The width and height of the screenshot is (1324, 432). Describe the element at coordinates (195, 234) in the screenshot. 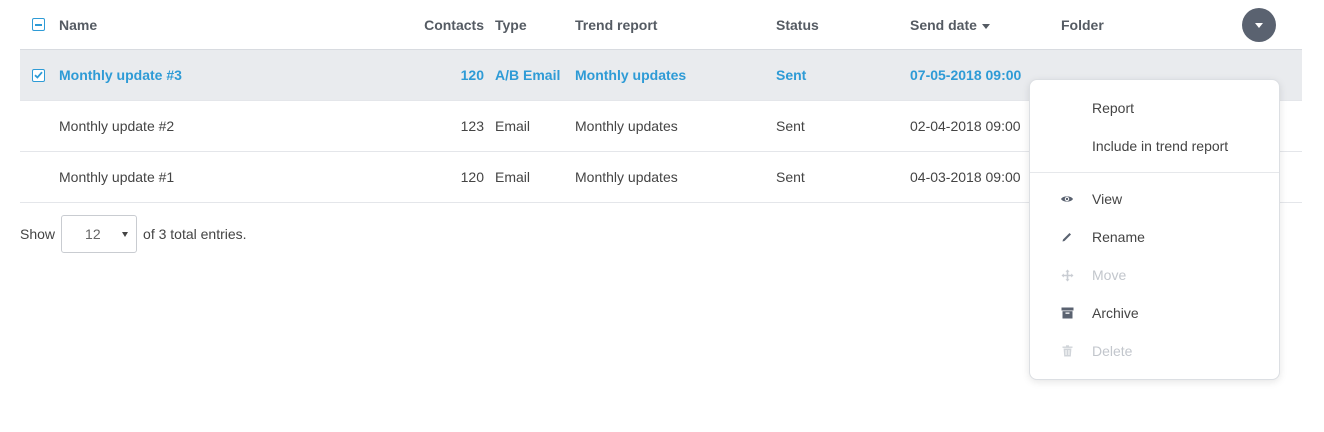

I see `total-entries-text: of 3 total entries.` at that location.